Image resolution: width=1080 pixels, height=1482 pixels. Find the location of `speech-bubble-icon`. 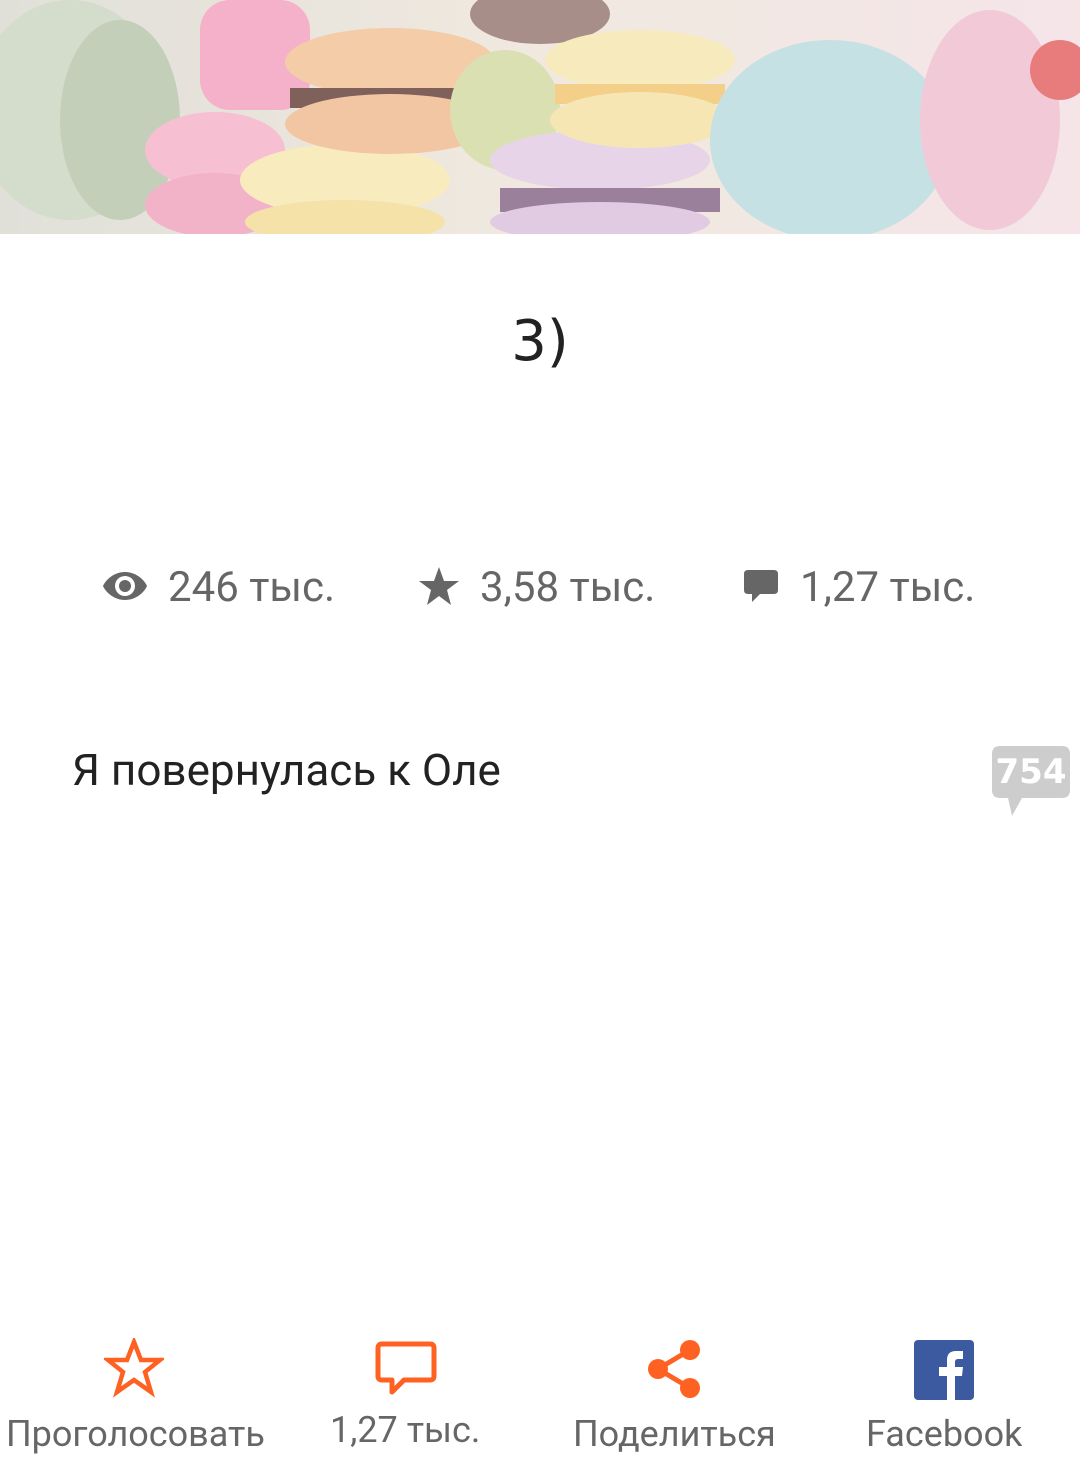

speech-bubble-icon is located at coordinates (761, 588).